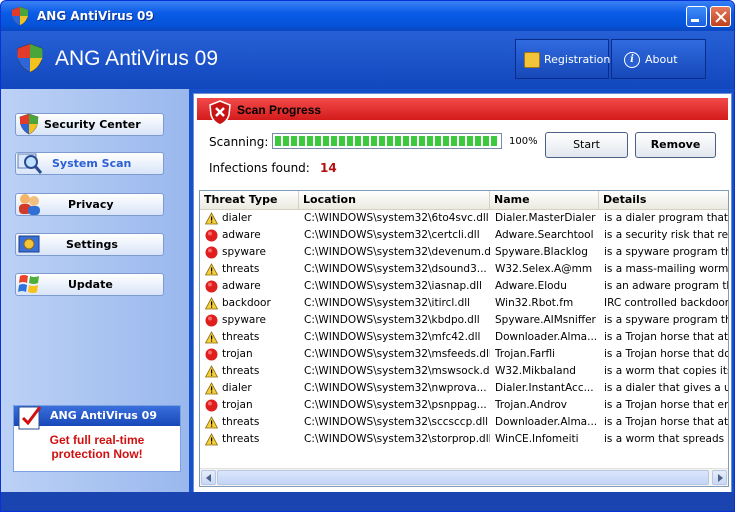 The height and width of the screenshot is (512, 735). What do you see at coordinates (95, 16) in the screenshot?
I see `window-title: ANG AntiVirus 09` at bounding box center [95, 16].